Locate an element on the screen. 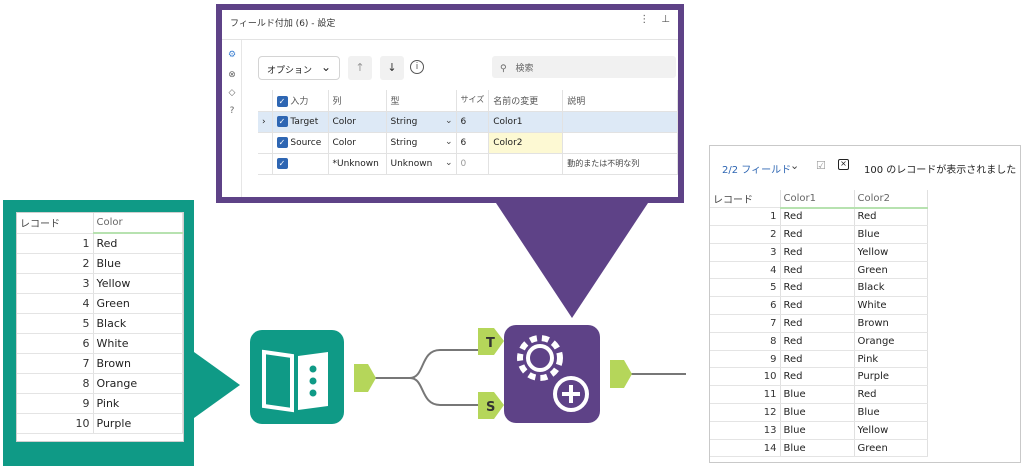 This screenshot has height=469, width=1032. table-row: 3 Red Yellow is located at coordinates (819, 252).